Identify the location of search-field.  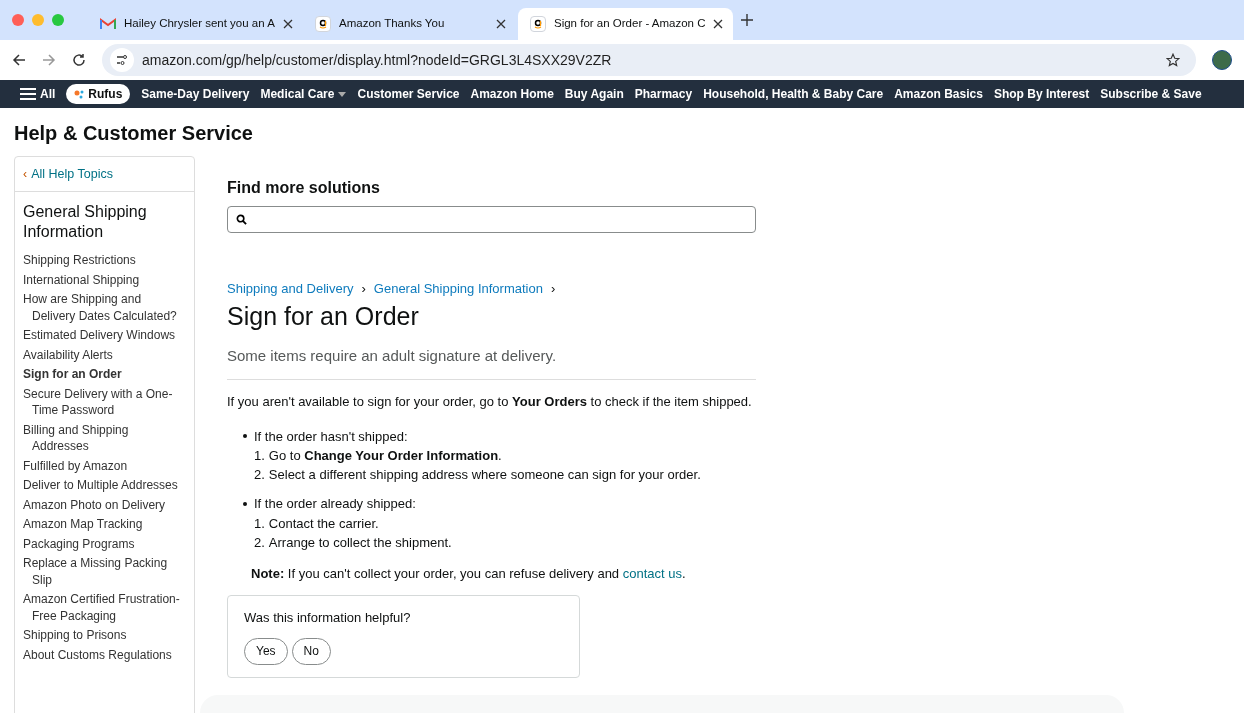
(491, 219).